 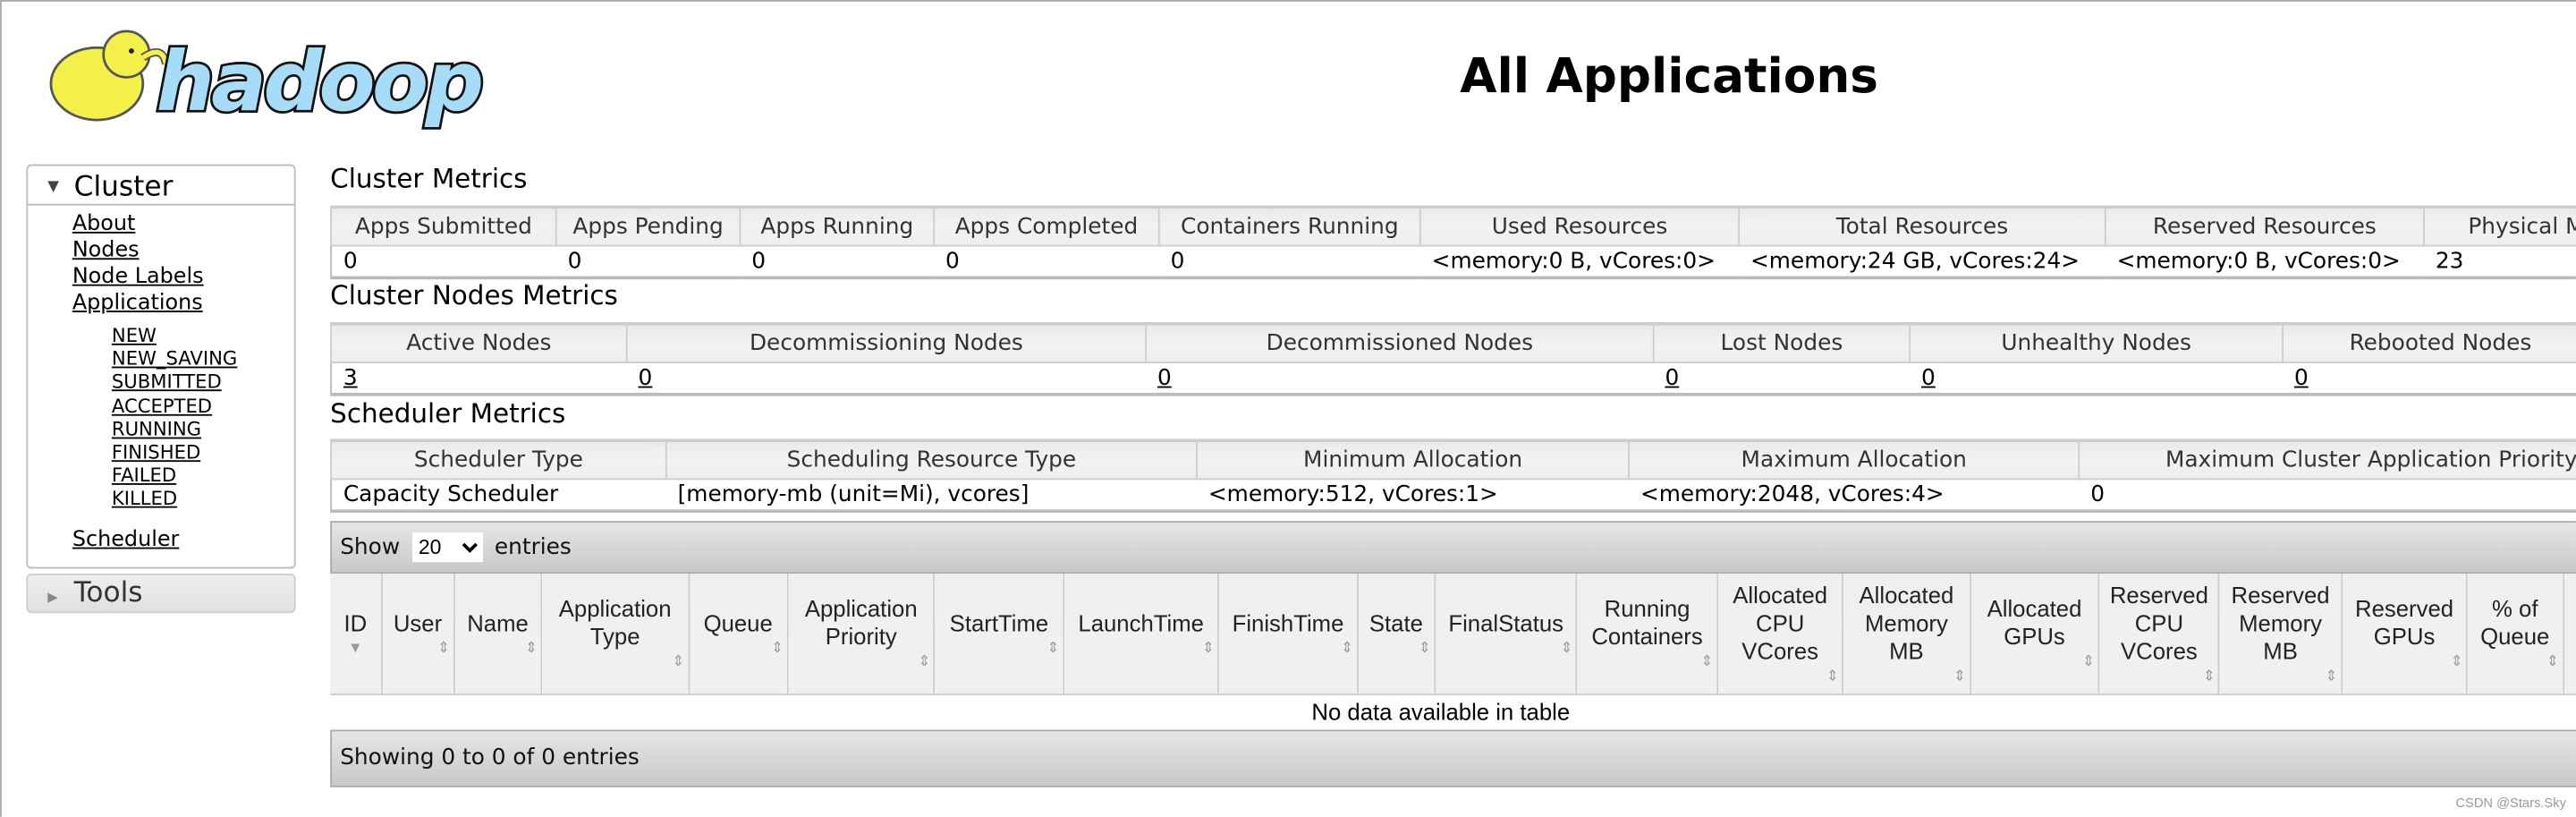 I want to click on nav-state-failed: FAILED, so click(x=144, y=475).